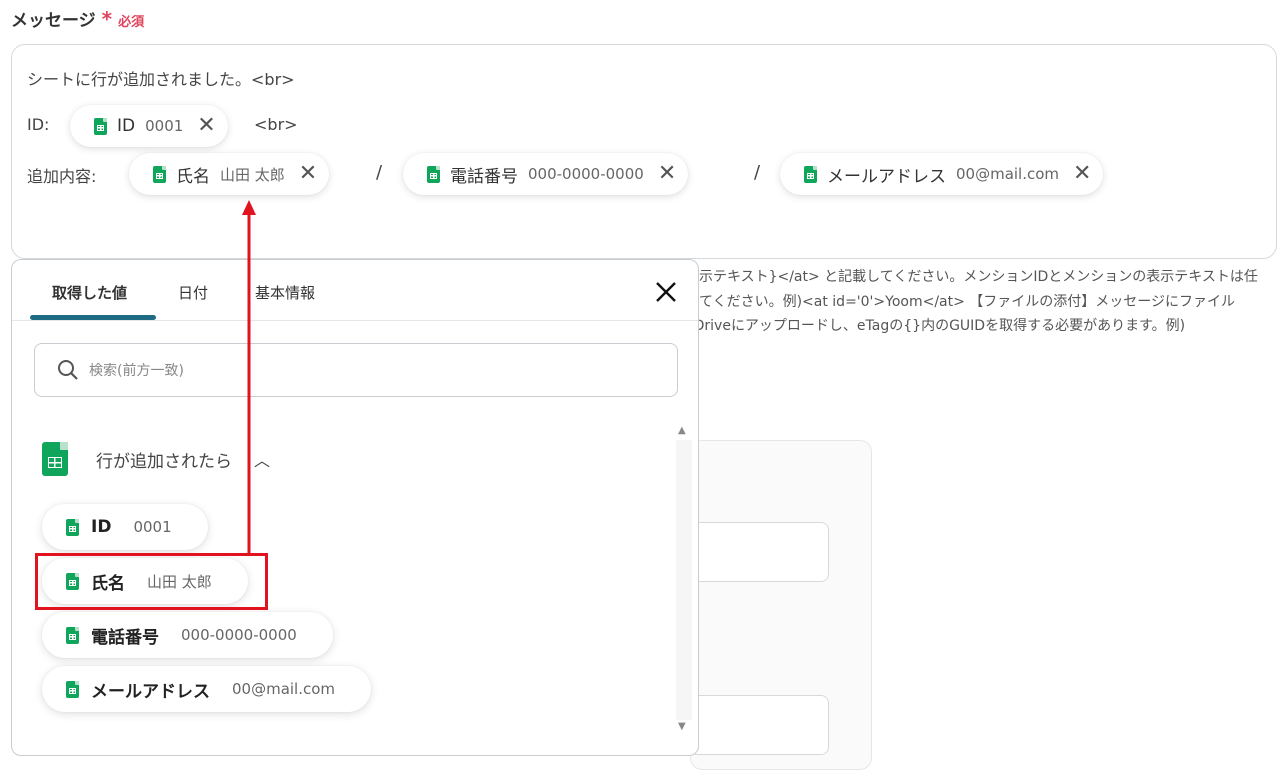 The height and width of the screenshot is (770, 1285). Describe the element at coordinates (682, 430) in the screenshot. I see `scroll-up-icon: ▲` at that location.